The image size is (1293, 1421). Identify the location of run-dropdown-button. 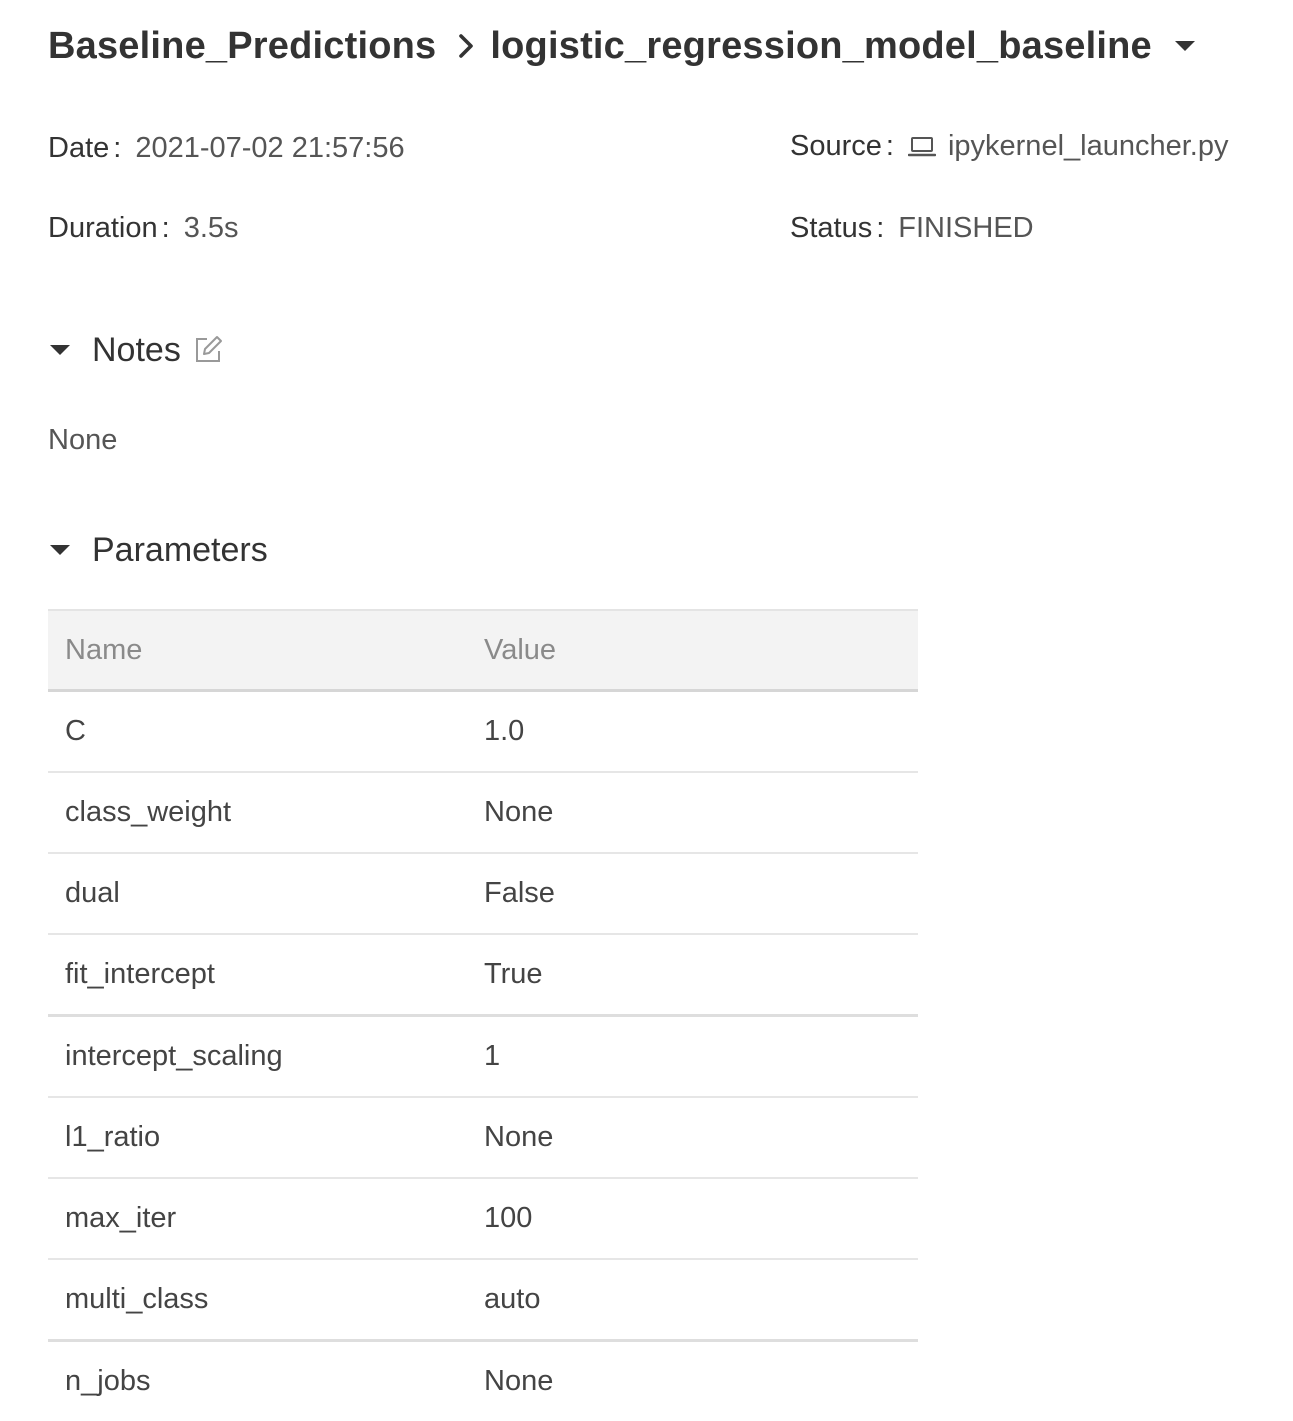
(1186, 46).